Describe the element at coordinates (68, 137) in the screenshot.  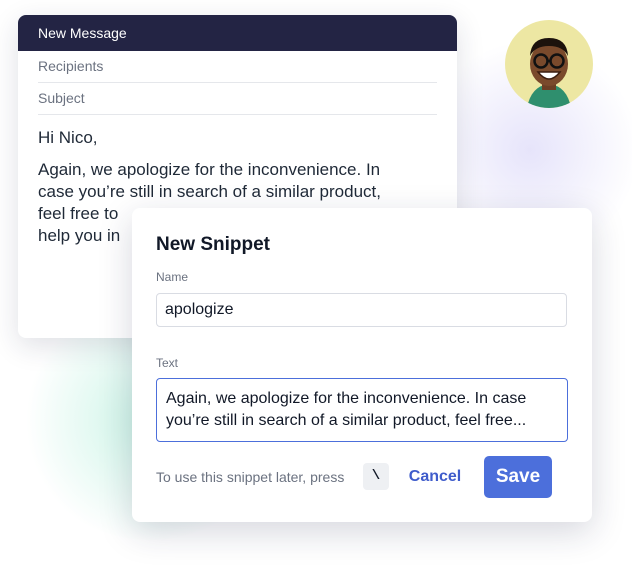
I see `message-greeting: Hi Nico,` at that location.